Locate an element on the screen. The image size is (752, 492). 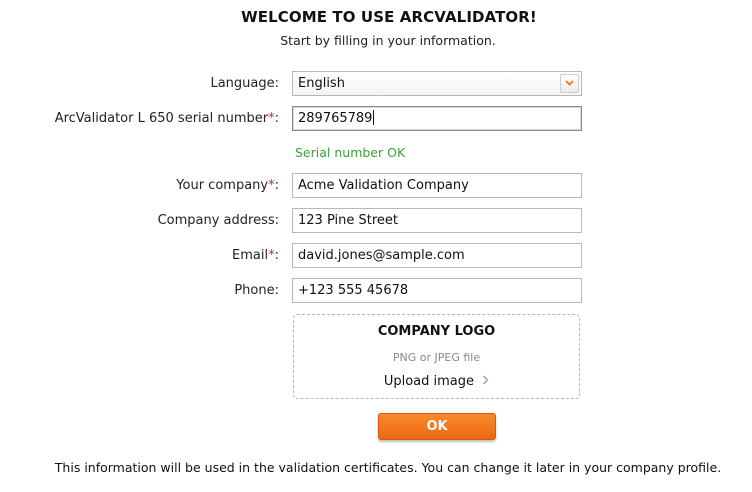
serial-number-value: 289765789 is located at coordinates (335, 118).